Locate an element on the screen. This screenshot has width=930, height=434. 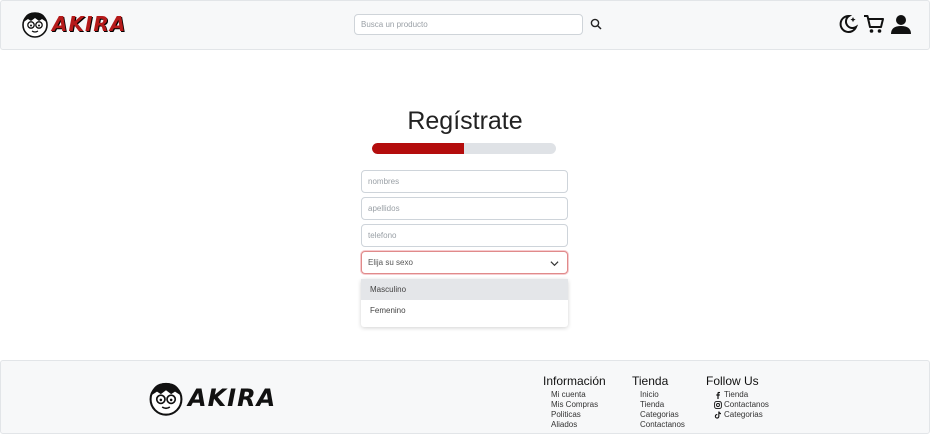
footer-link: Mi cuenta is located at coordinates (578, 395).